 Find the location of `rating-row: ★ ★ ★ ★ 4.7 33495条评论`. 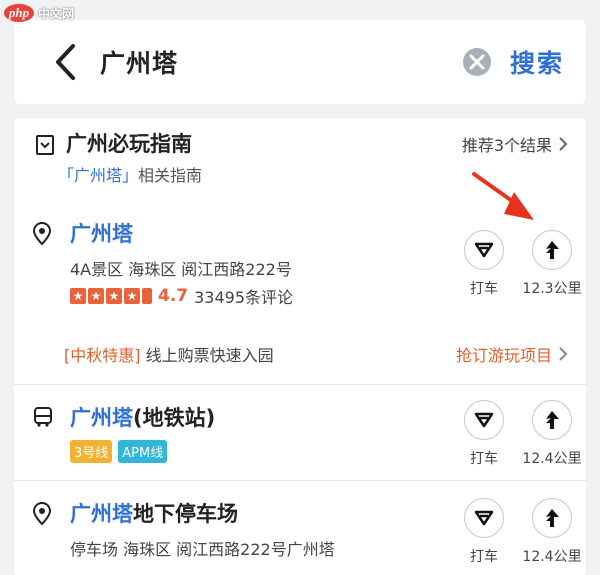

rating-row: ★ ★ ★ ★ 4.7 33495条评论 is located at coordinates (181, 296).